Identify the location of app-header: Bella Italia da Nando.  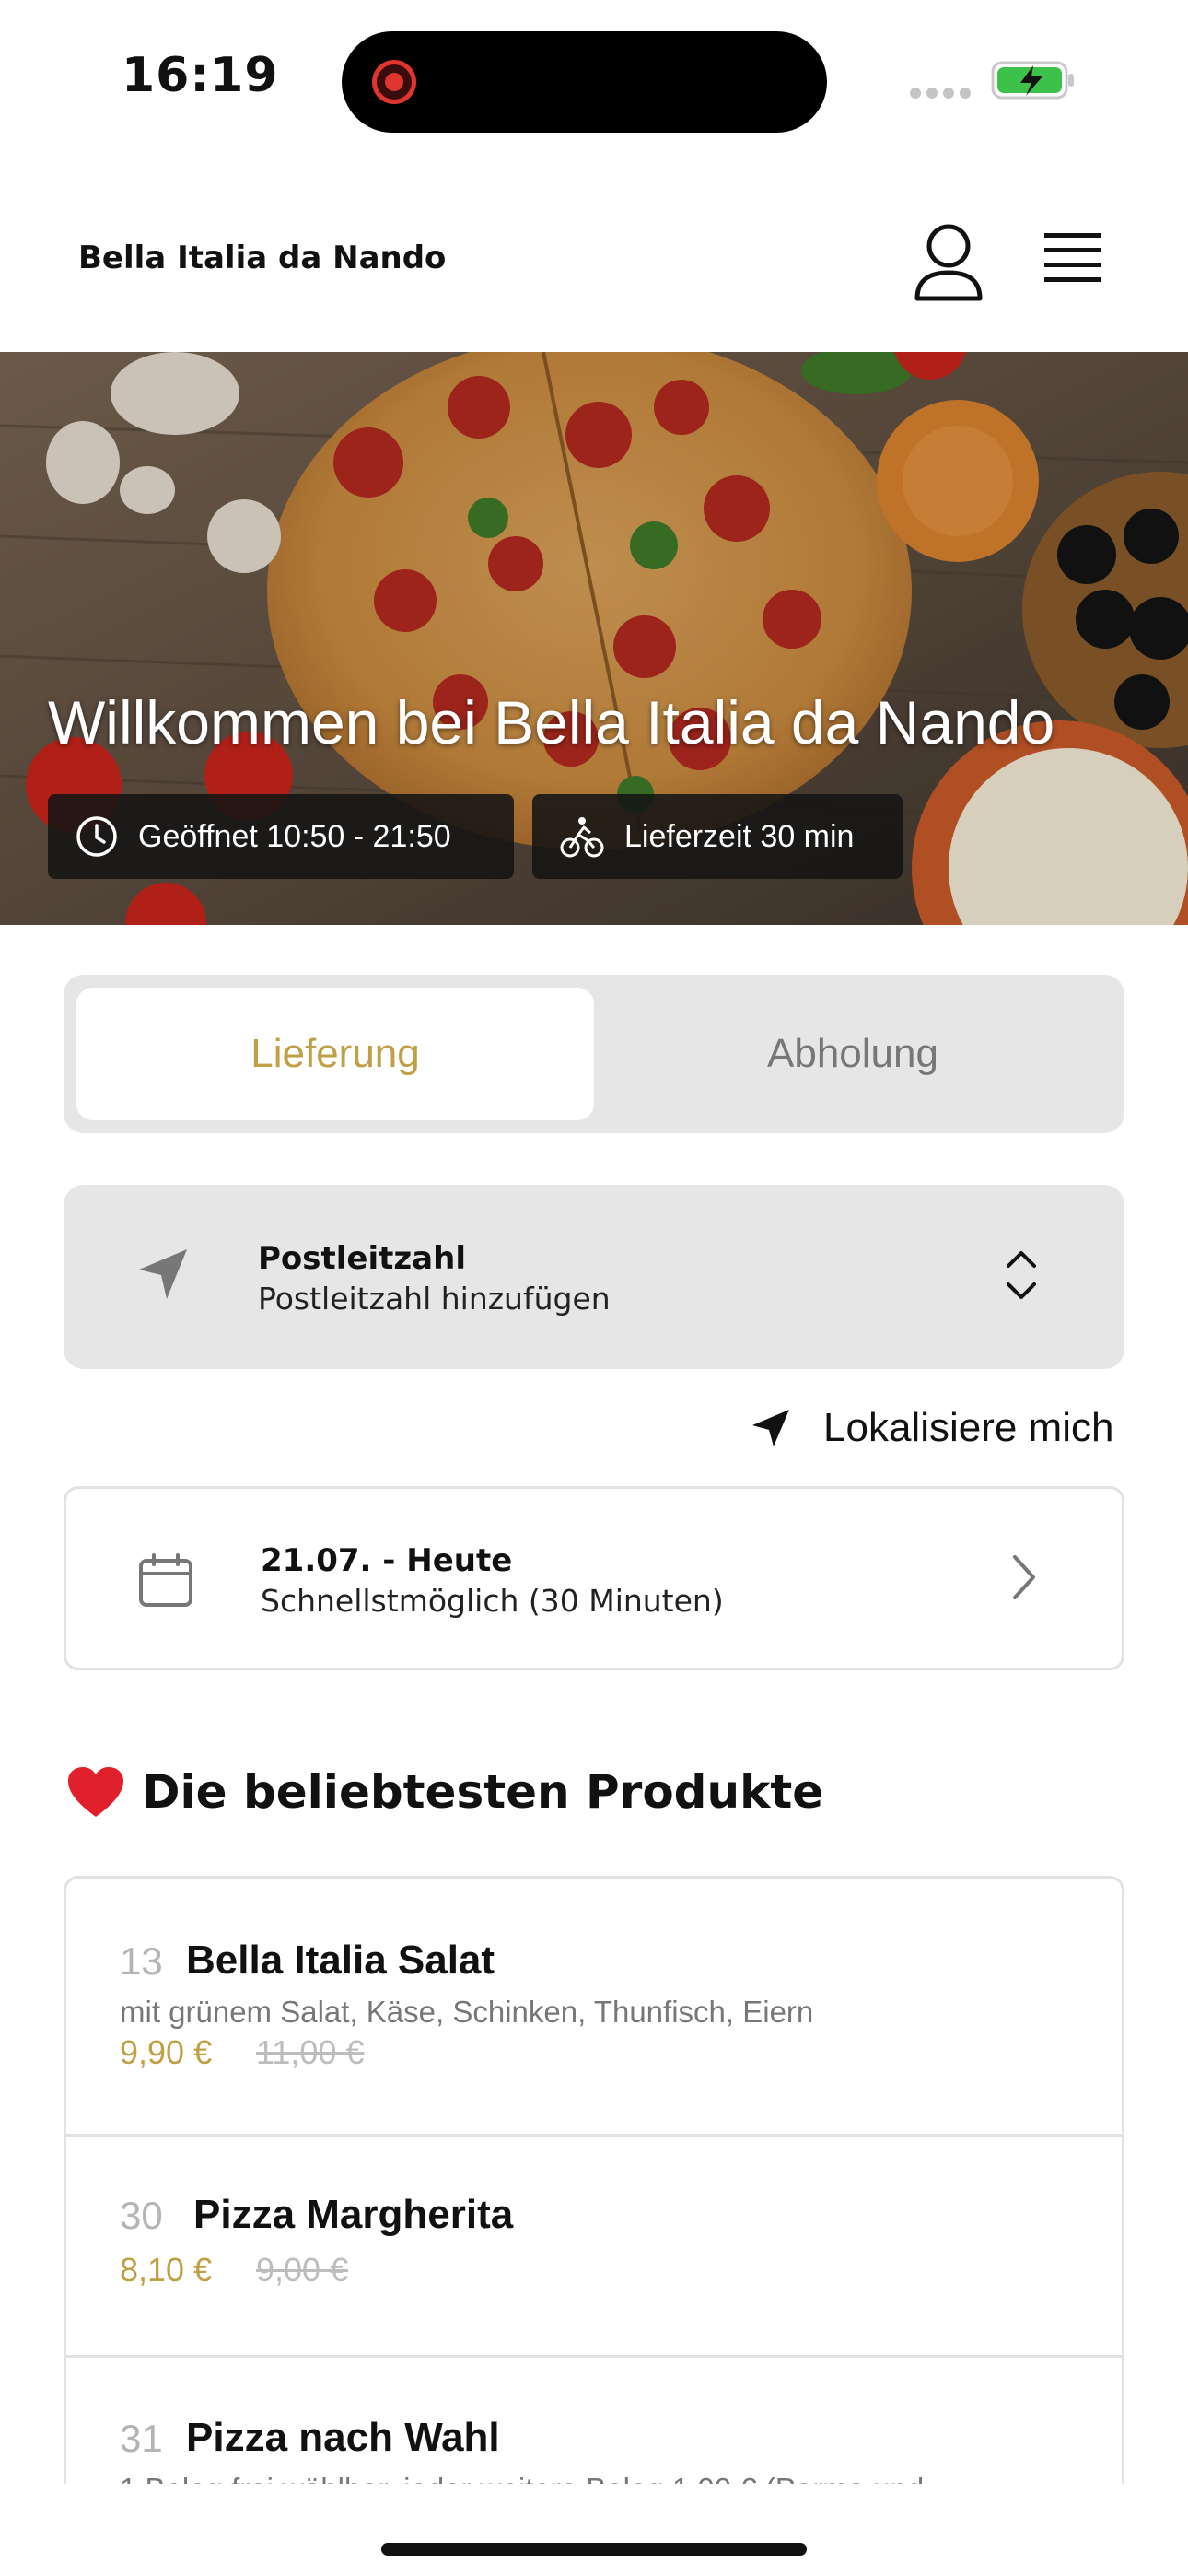
(594, 258).